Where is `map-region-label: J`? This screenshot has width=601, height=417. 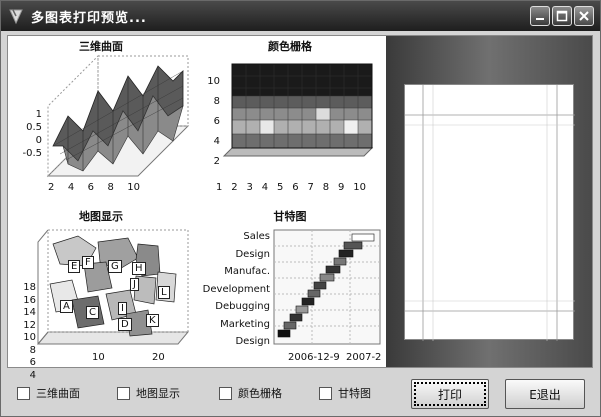
map-region-label: J is located at coordinates (134, 284).